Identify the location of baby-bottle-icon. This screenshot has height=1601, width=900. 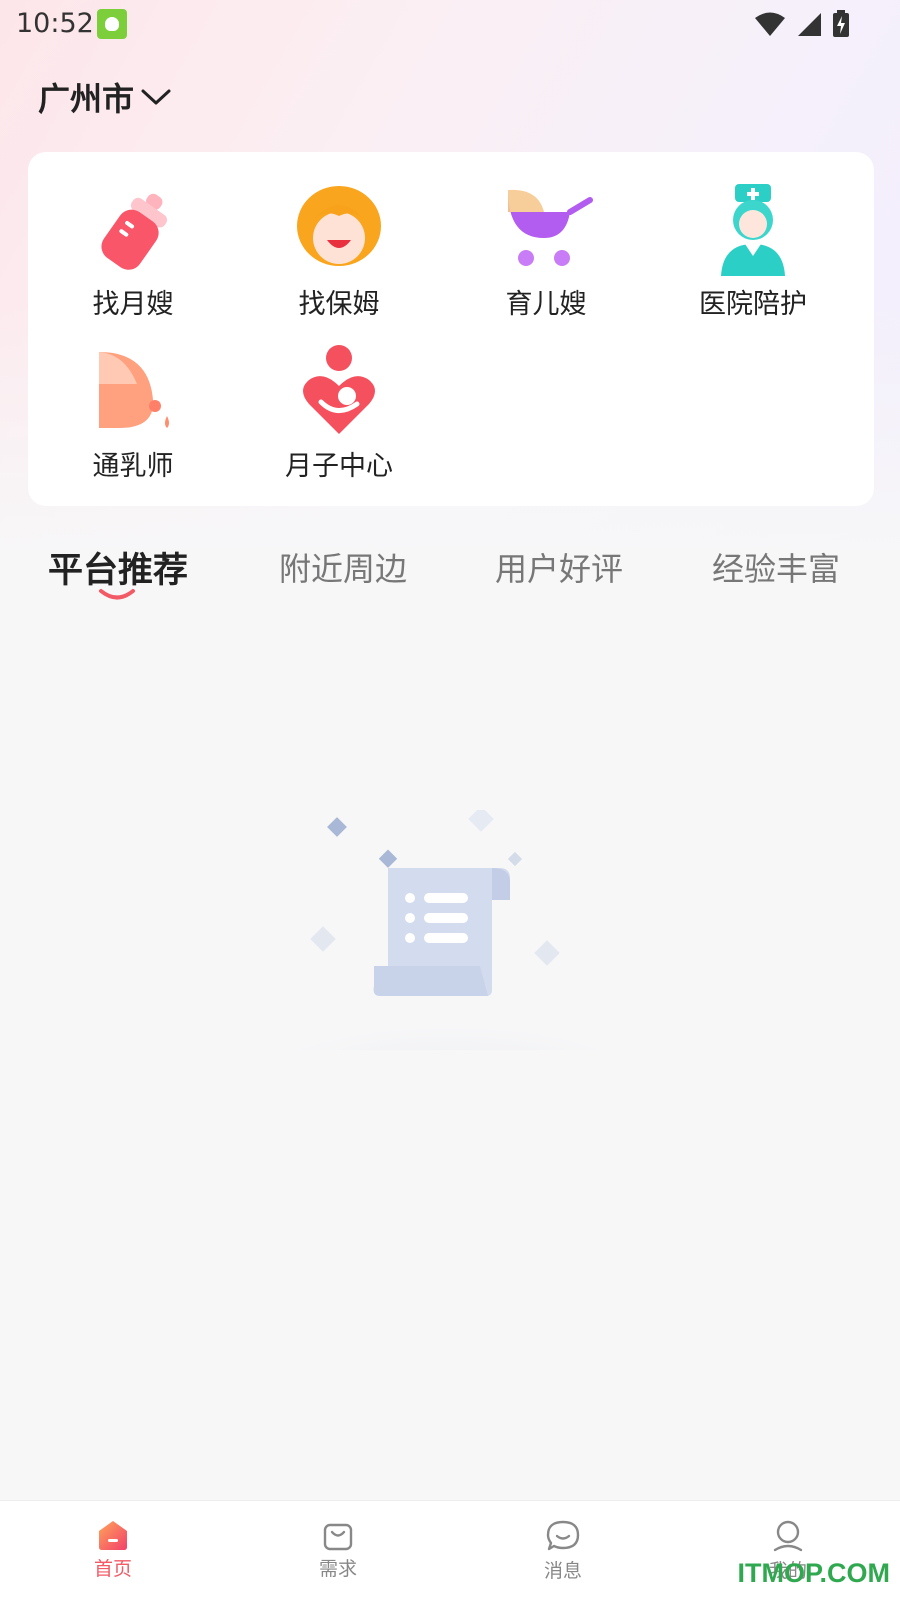
(133, 230).